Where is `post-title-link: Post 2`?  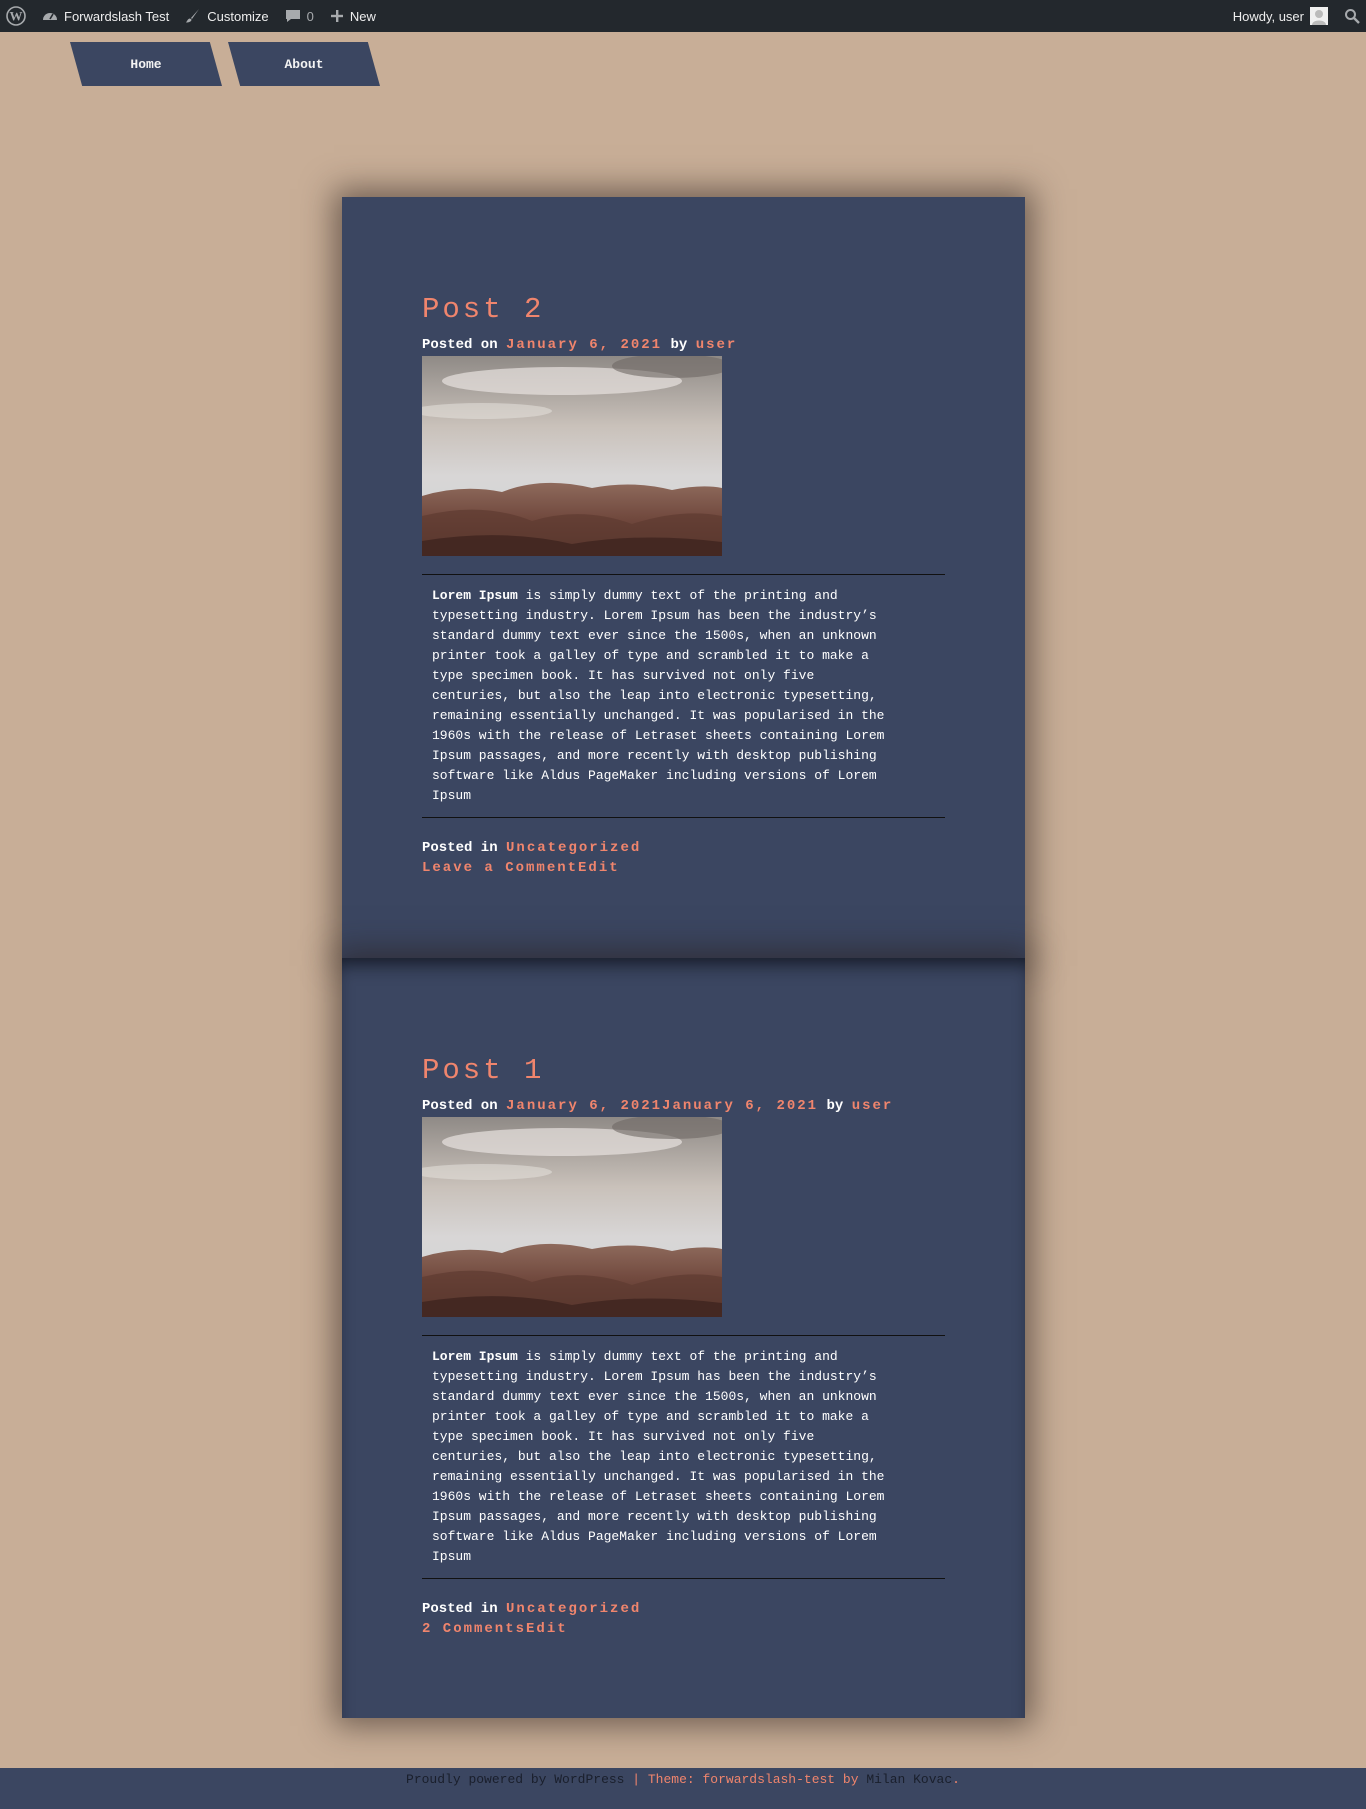 post-title-link: Post 2 is located at coordinates (683, 309).